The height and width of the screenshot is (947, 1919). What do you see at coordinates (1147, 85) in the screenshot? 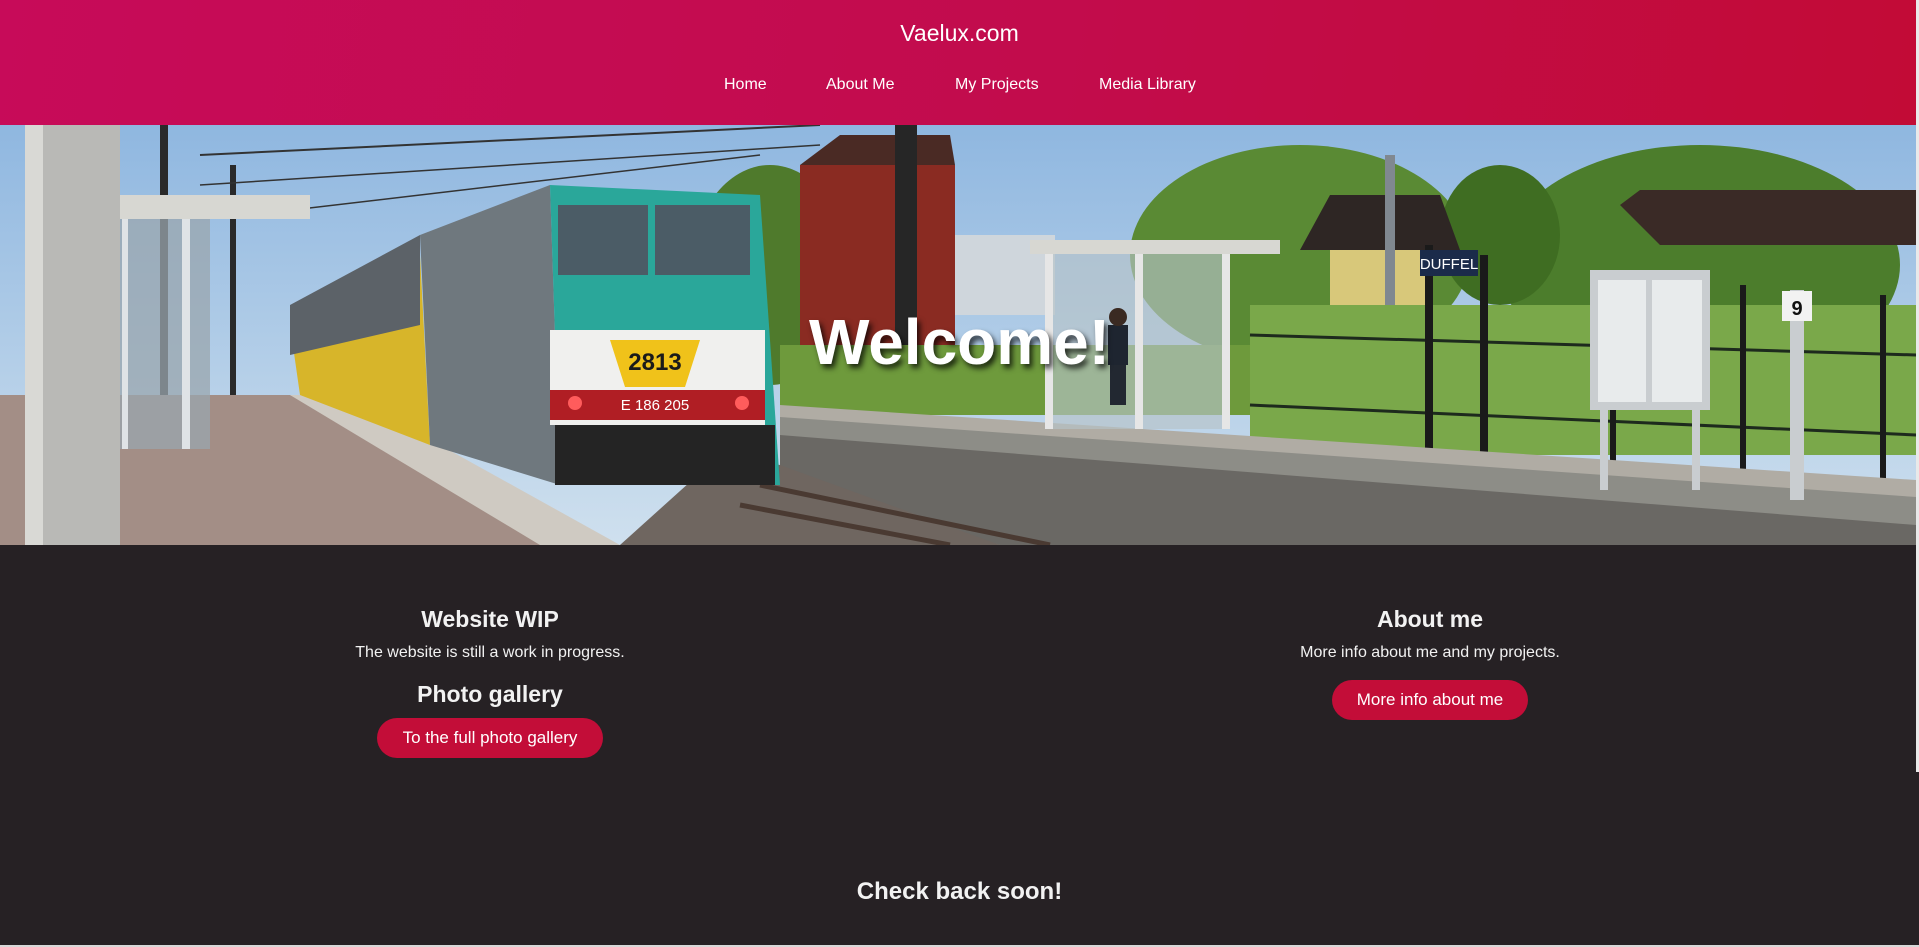
I see `nav-media-library: Media Library` at bounding box center [1147, 85].